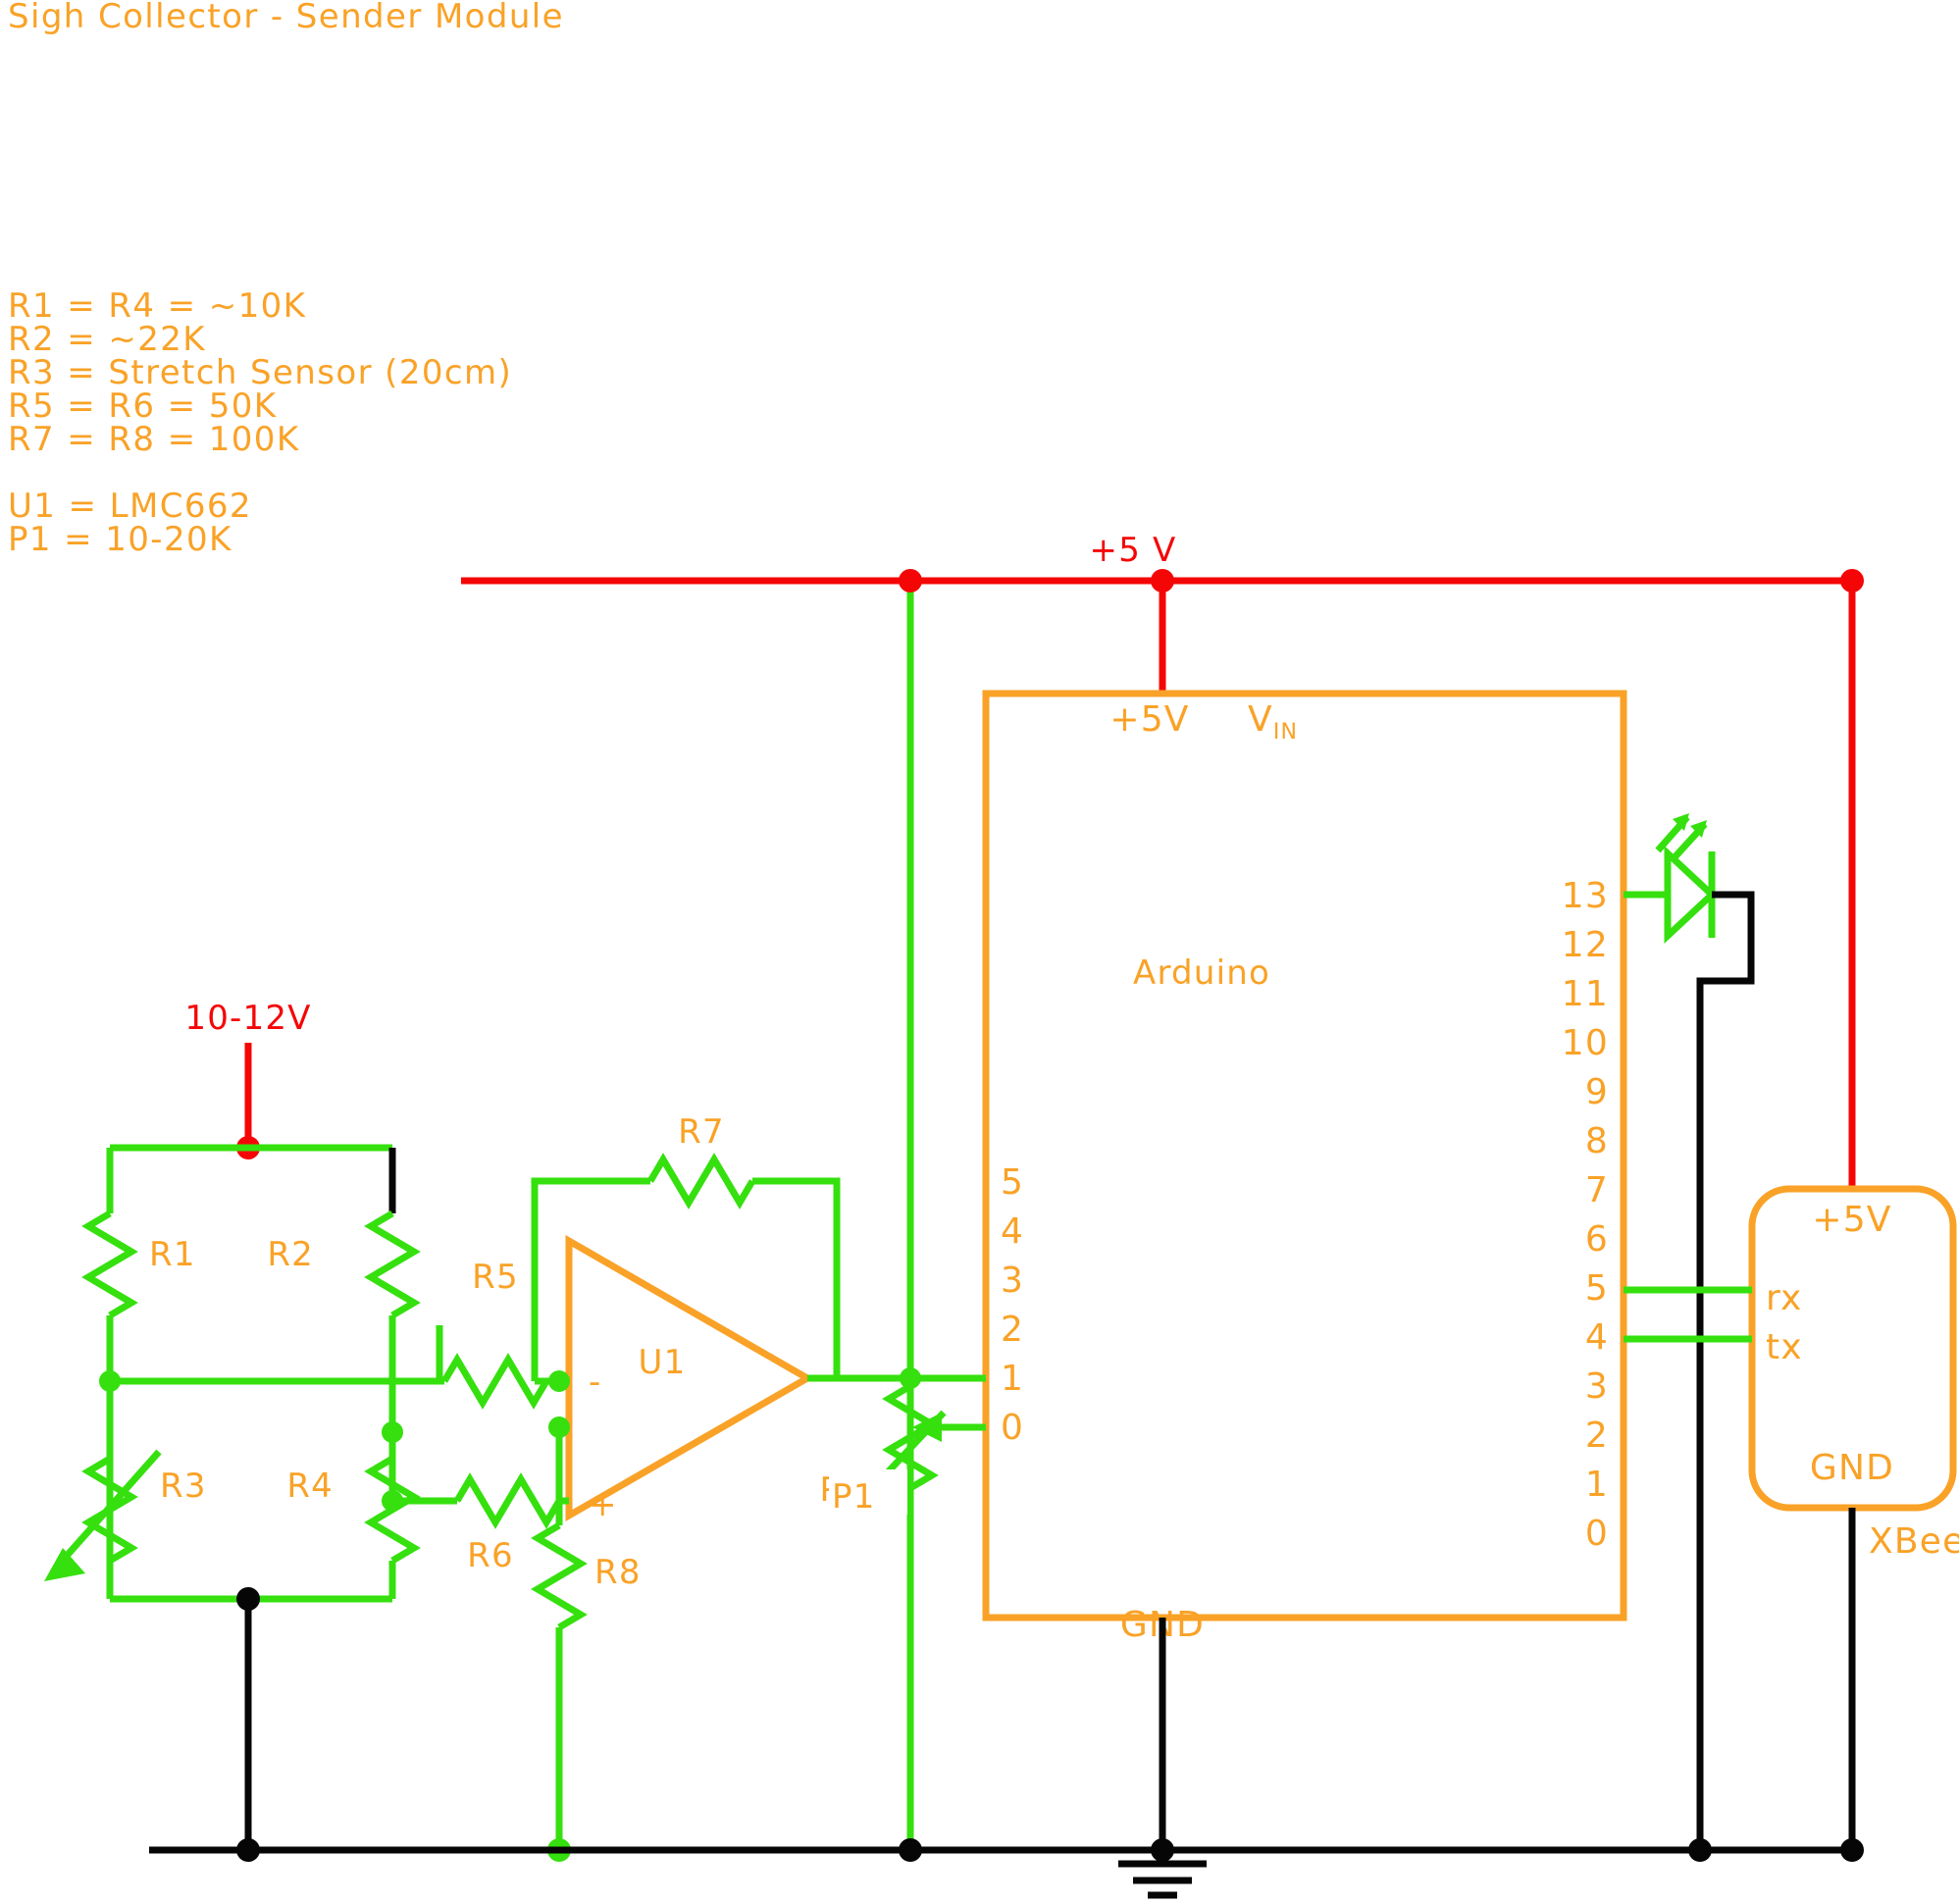 The image size is (1959, 1904). What do you see at coordinates (1914, 1541) in the screenshot?
I see `xbee-name-label: XBee` at bounding box center [1914, 1541].